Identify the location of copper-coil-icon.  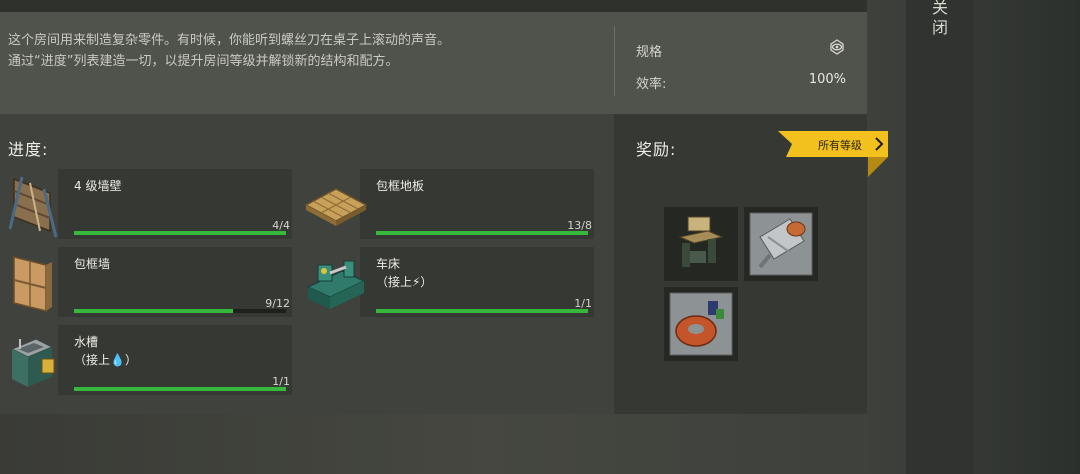
(701, 324).